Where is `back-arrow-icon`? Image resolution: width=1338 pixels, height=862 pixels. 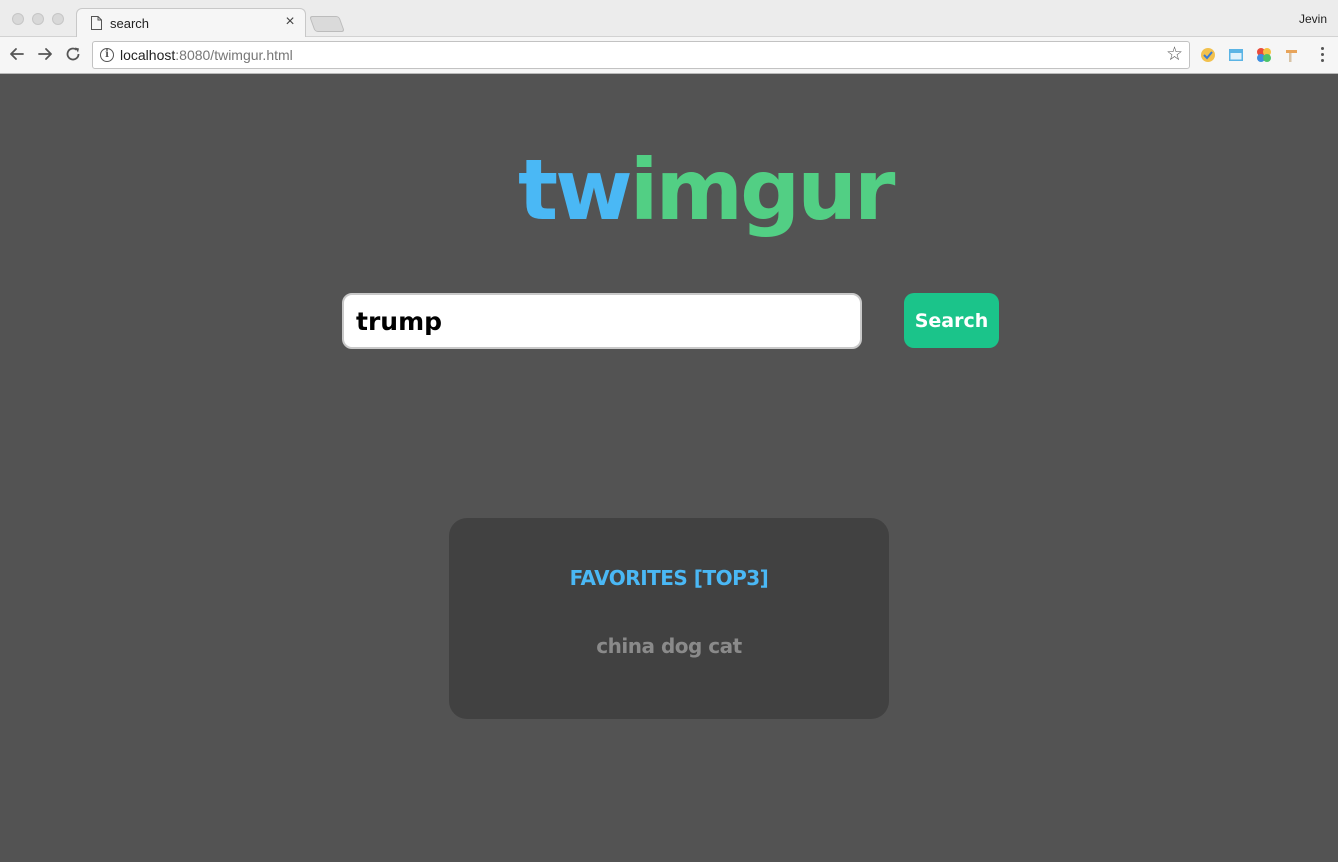
back-arrow-icon is located at coordinates (17, 54).